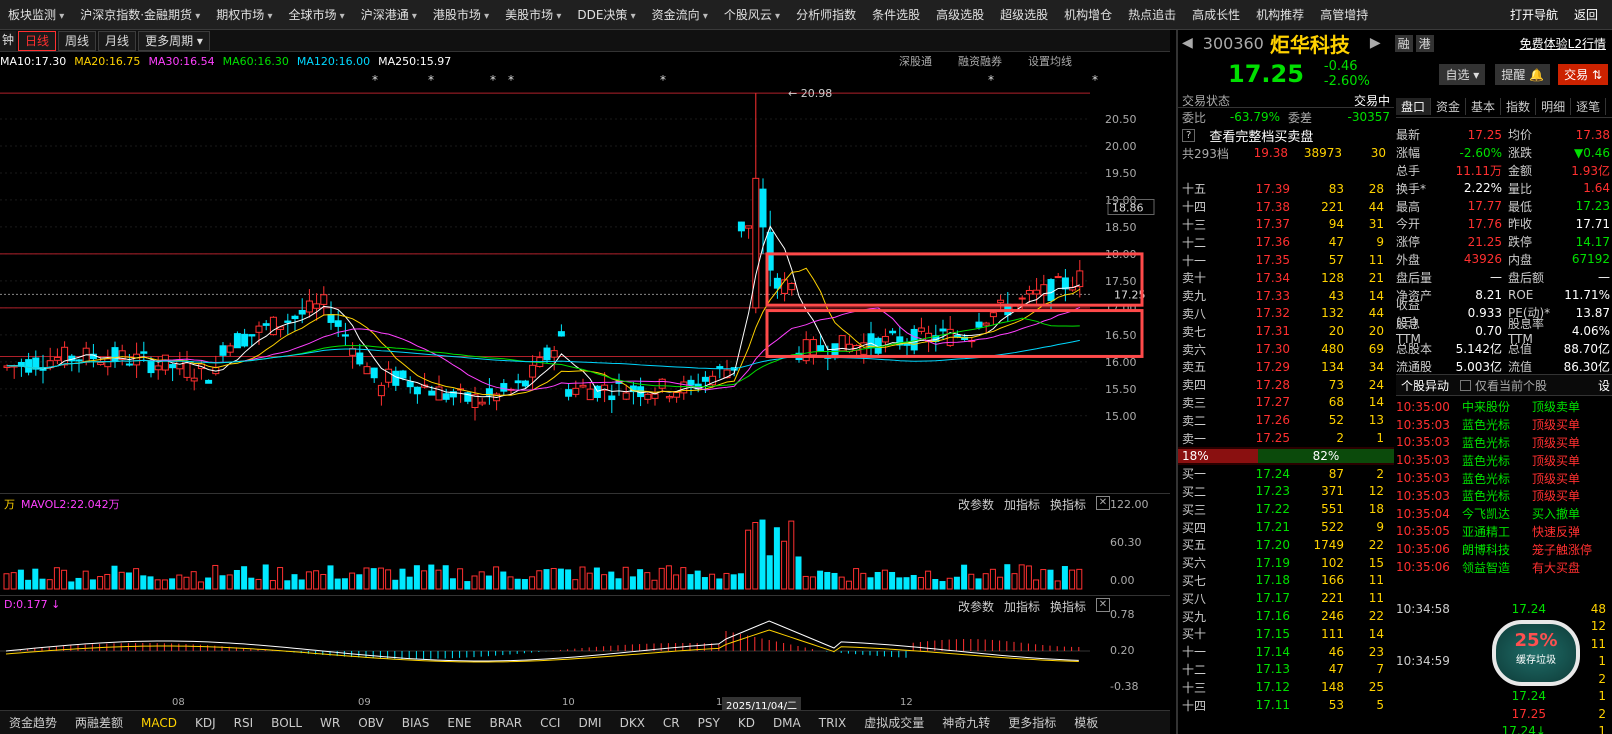 The image size is (1612, 734). What do you see at coordinates (1583, 74) in the screenshot?
I see `trade-button: 交易 ⇅` at bounding box center [1583, 74].